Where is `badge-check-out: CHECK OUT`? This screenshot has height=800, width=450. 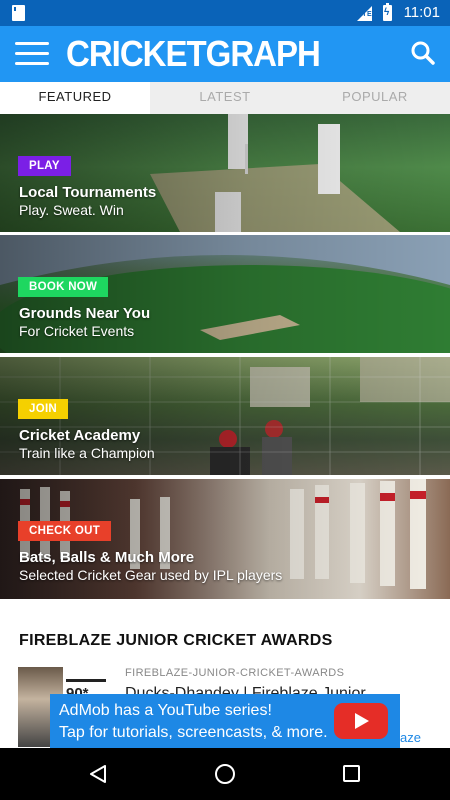 badge-check-out: CHECK OUT is located at coordinates (65, 531).